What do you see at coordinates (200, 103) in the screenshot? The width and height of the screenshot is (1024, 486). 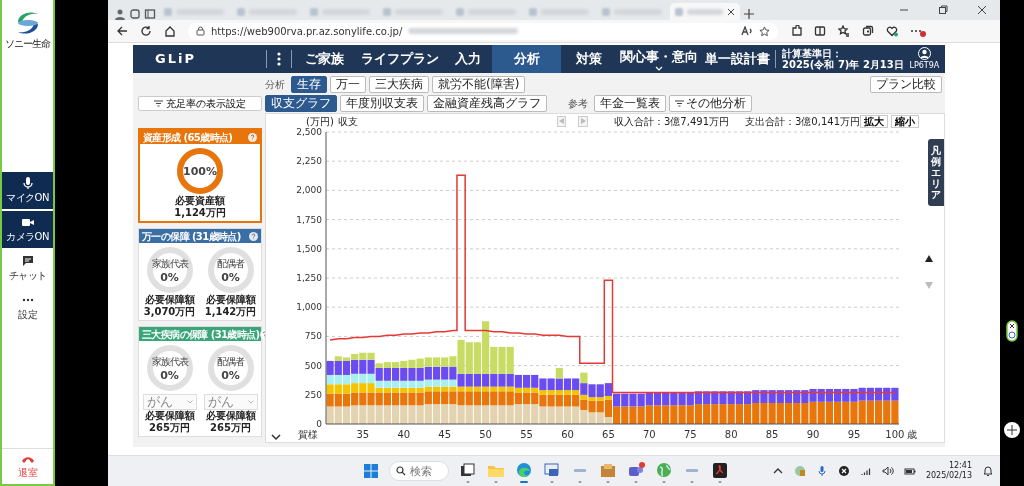 I see `display-settings-button: 充足率の表示設定` at bounding box center [200, 103].